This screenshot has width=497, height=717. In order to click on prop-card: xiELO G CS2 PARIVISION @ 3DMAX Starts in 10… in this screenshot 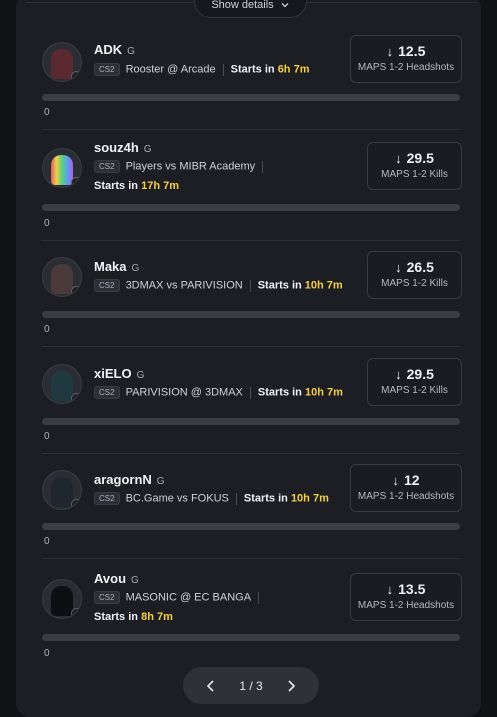, I will do `click(252, 400)`.